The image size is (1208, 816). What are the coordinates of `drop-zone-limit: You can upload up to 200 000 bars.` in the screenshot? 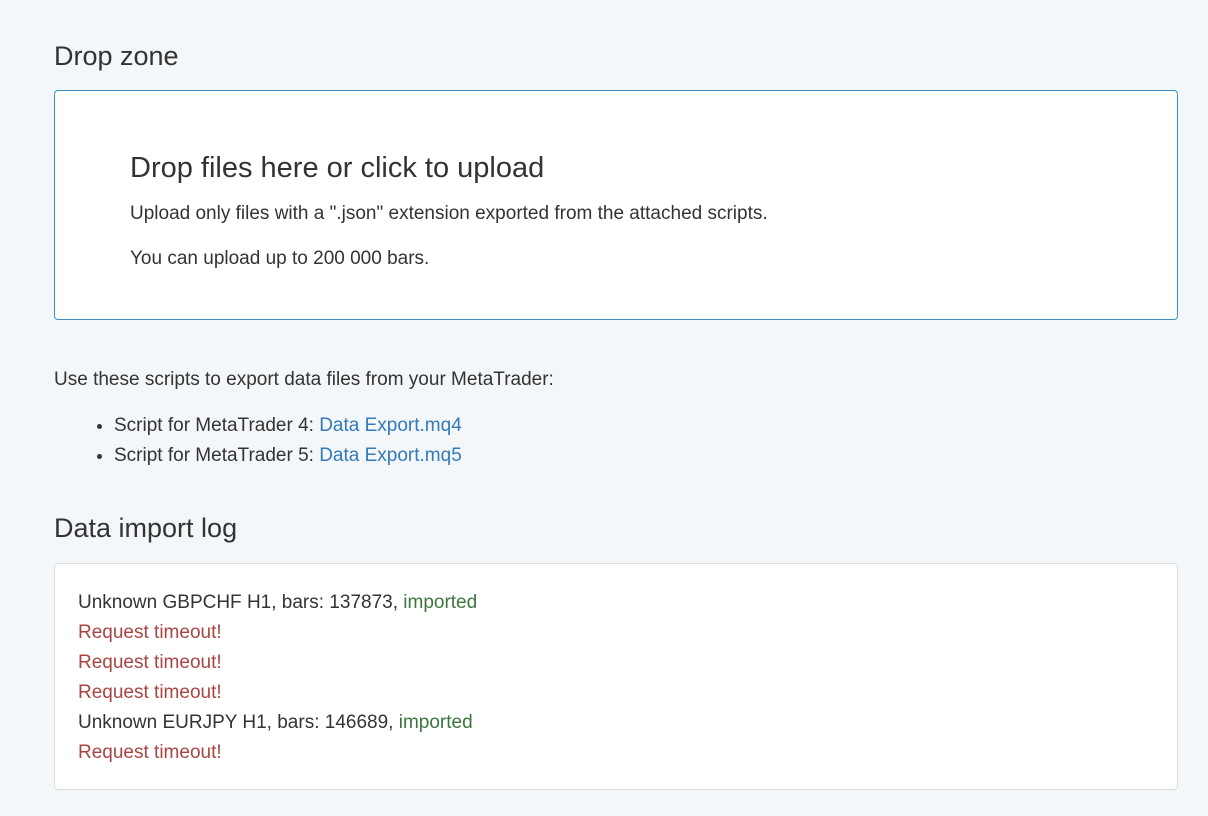 It's located at (280, 258).